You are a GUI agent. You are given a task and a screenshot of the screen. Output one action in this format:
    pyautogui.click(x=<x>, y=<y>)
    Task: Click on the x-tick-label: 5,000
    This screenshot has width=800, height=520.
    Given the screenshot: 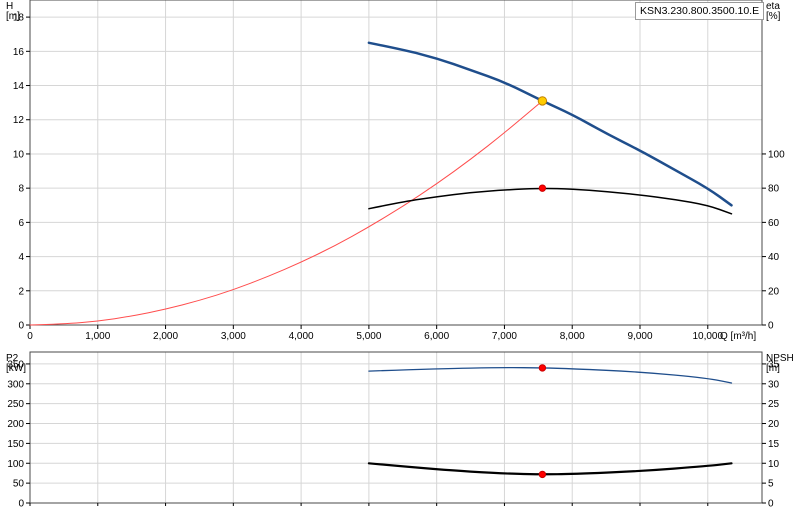 What is the action you would take?
    pyautogui.click(x=368, y=336)
    